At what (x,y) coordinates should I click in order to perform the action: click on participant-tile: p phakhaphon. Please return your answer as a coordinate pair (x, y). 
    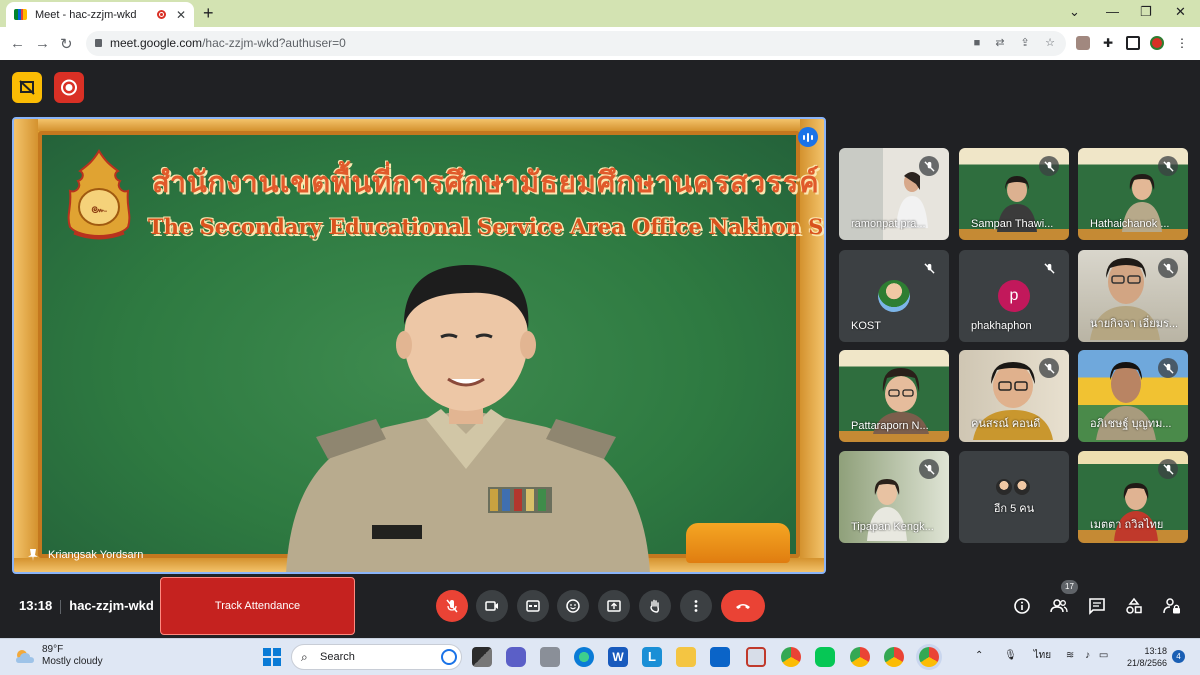
    Looking at the image, I should click on (1014, 296).